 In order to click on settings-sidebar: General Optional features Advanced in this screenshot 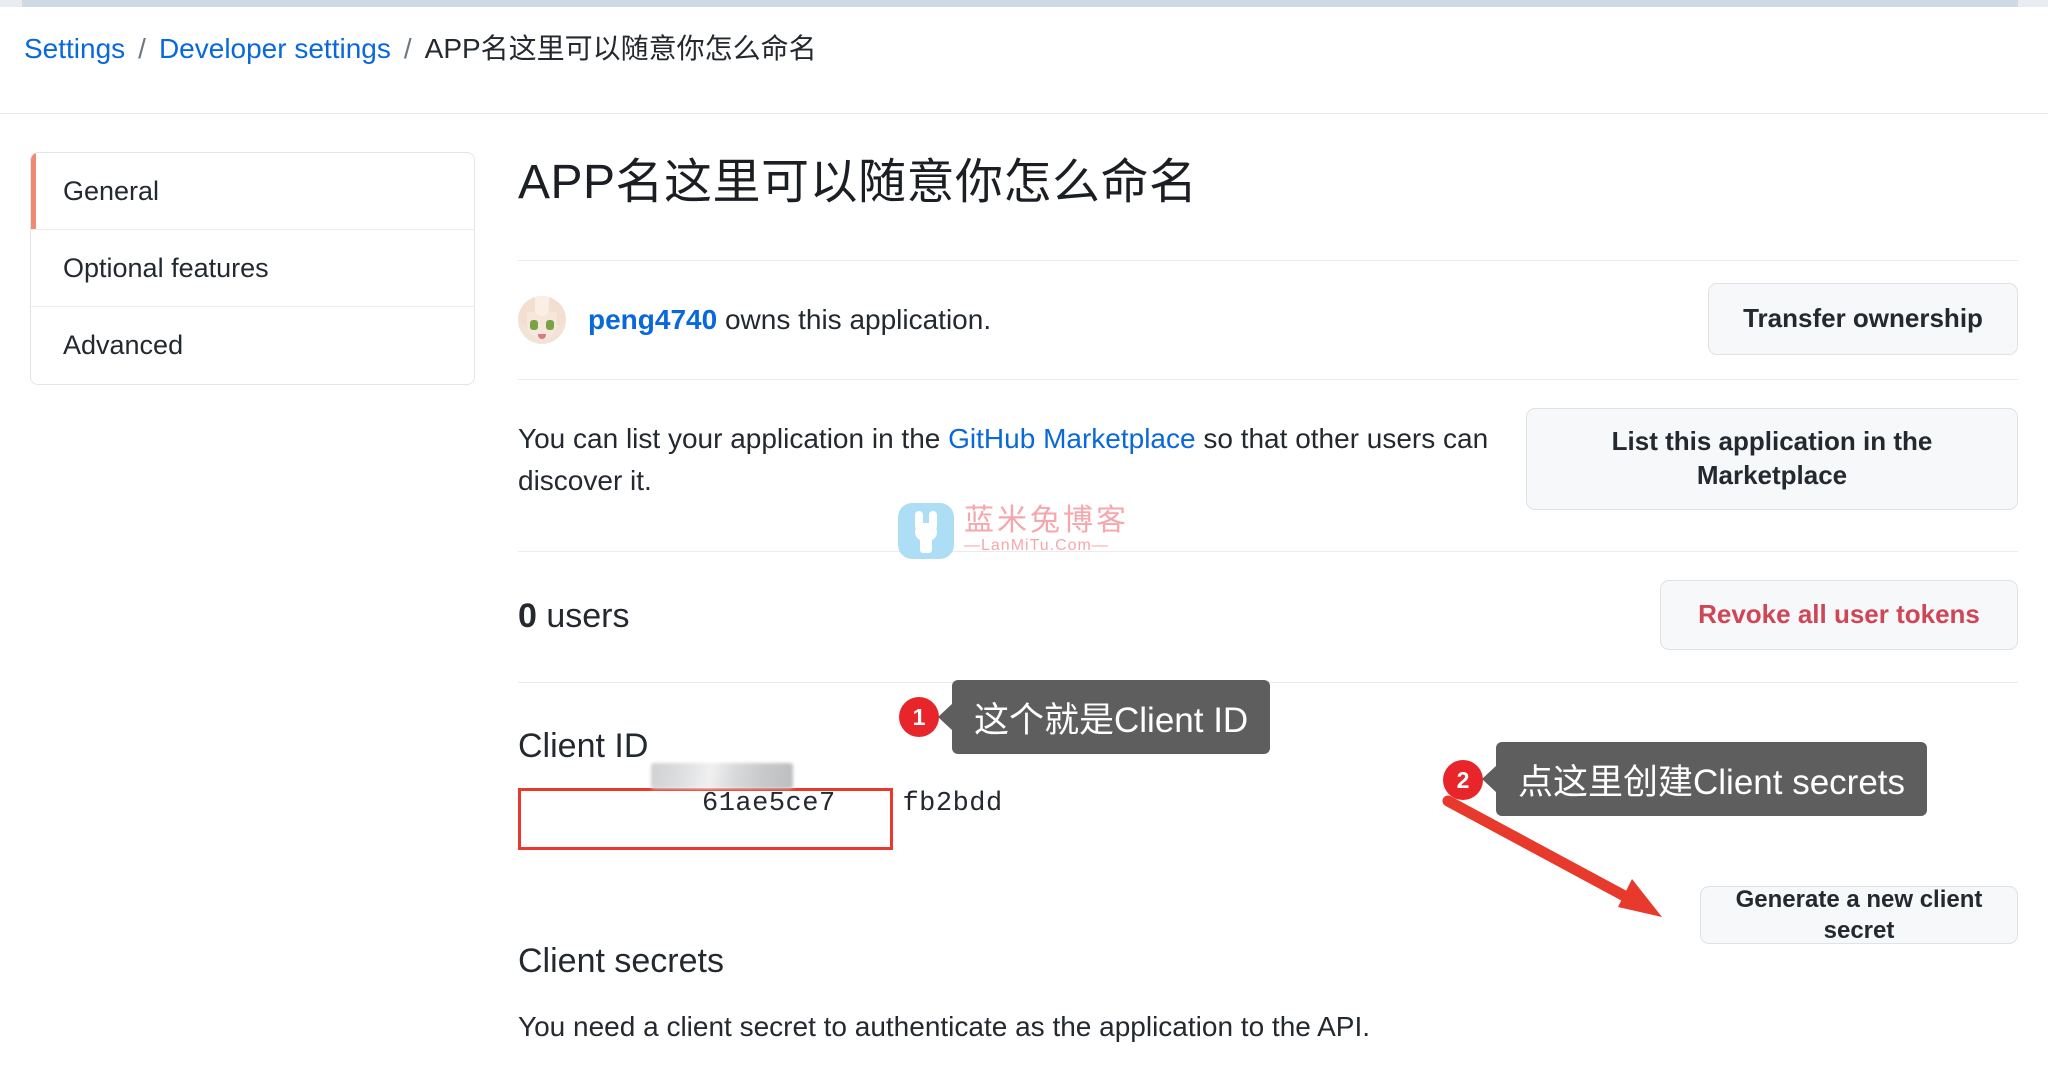, I will do `click(252, 268)`.